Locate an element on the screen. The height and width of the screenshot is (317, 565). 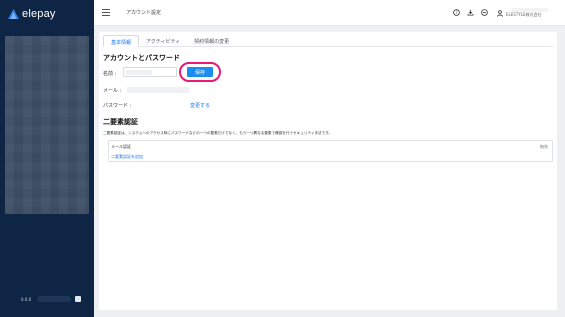
sidebar-footer: 0.0.0 is located at coordinates (47, 299).